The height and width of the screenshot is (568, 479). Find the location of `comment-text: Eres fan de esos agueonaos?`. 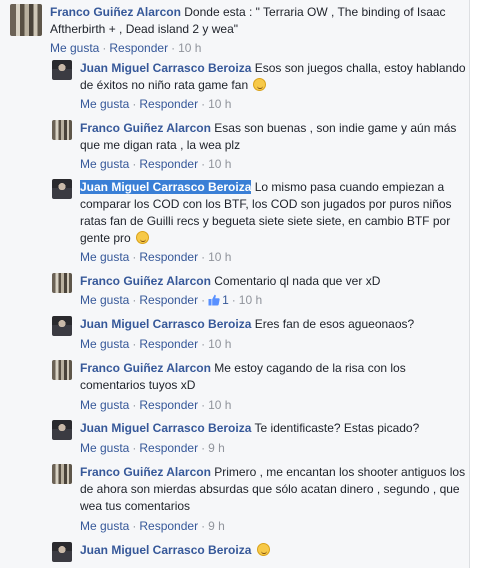

comment-text: Eres fan de esos agueonaos? is located at coordinates (334, 324).